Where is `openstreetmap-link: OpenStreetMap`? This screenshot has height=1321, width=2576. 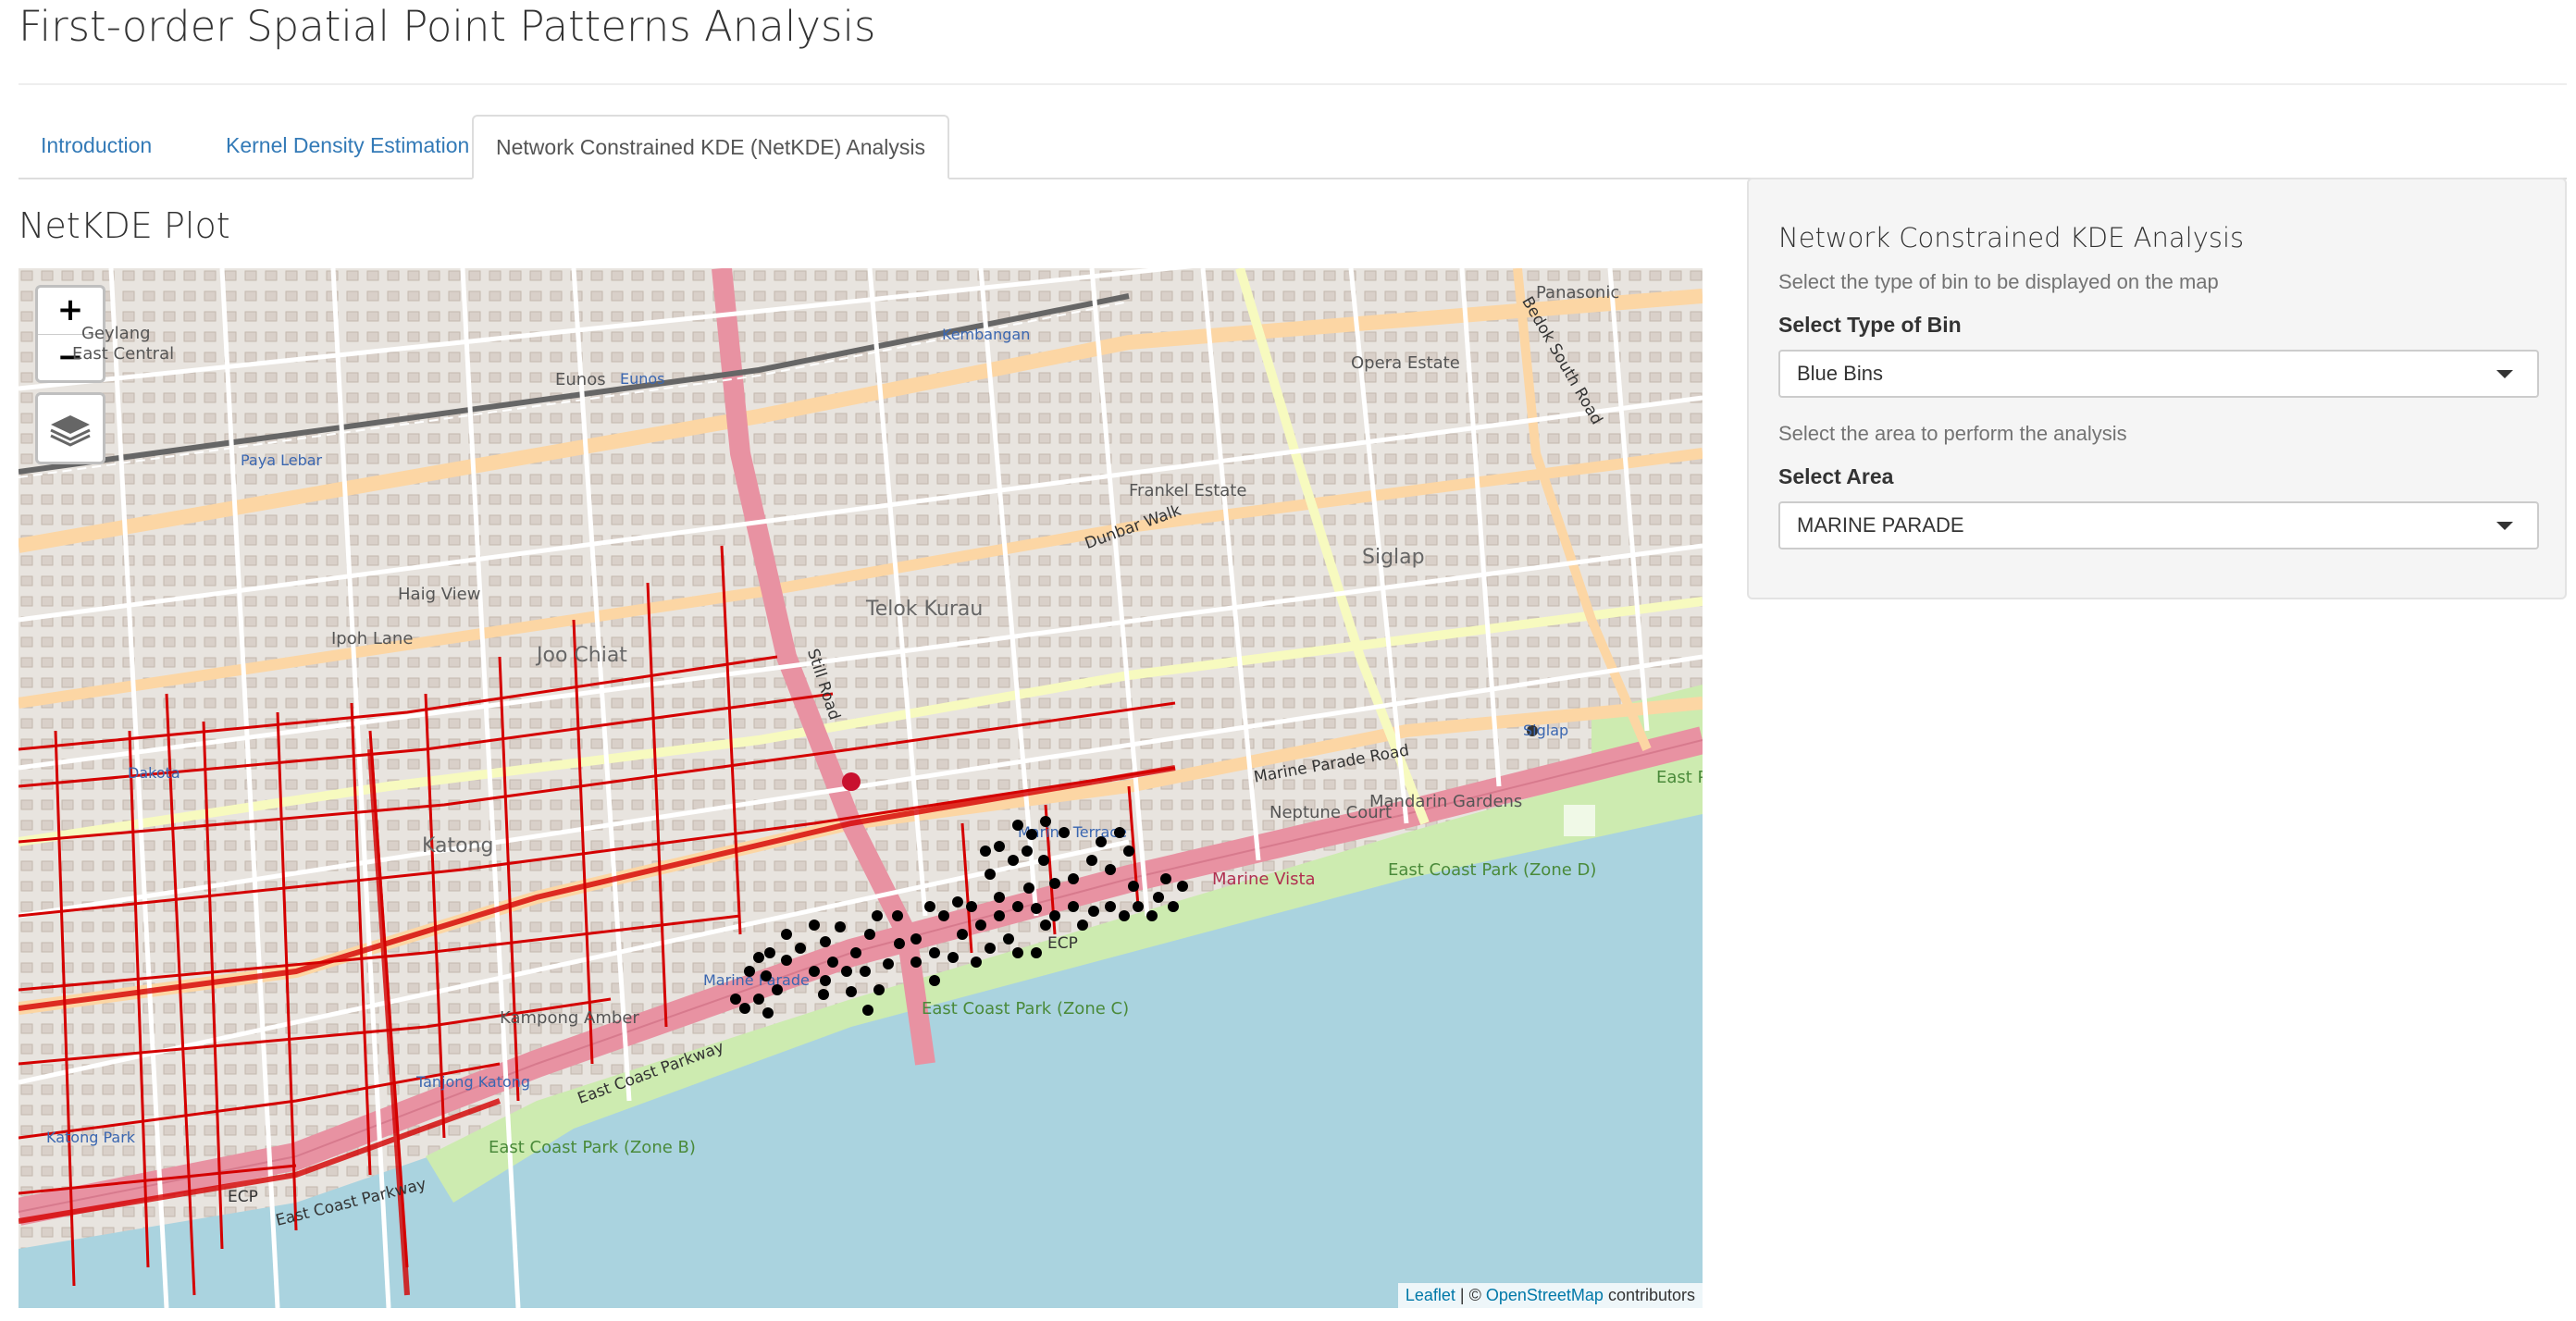 openstreetmap-link: OpenStreetMap is located at coordinates (1545, 1295).